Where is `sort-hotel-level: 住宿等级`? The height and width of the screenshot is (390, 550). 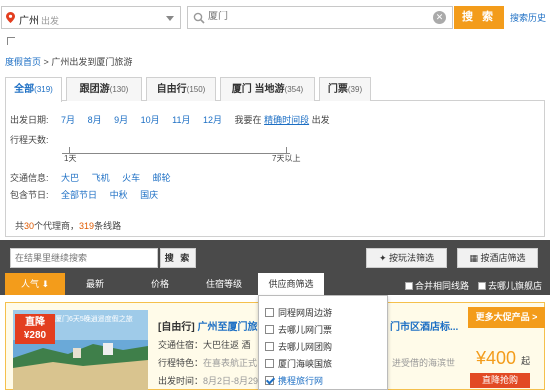 sort-hotel-level: 住宿等级 is located at coordinates (224, 284).